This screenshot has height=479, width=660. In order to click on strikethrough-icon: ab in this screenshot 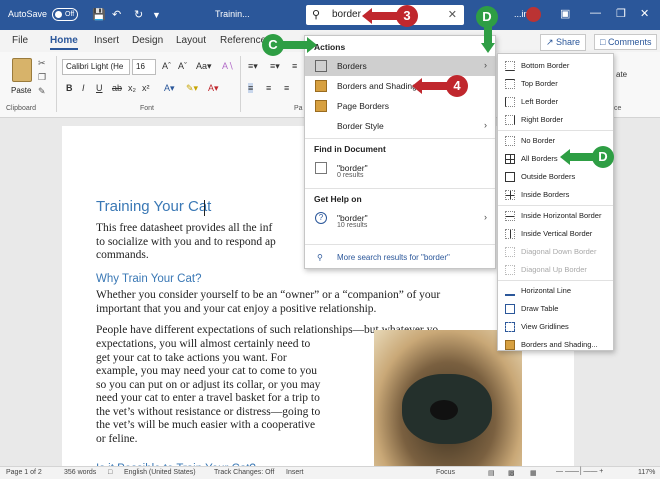, I will do `click(117, 88)`.